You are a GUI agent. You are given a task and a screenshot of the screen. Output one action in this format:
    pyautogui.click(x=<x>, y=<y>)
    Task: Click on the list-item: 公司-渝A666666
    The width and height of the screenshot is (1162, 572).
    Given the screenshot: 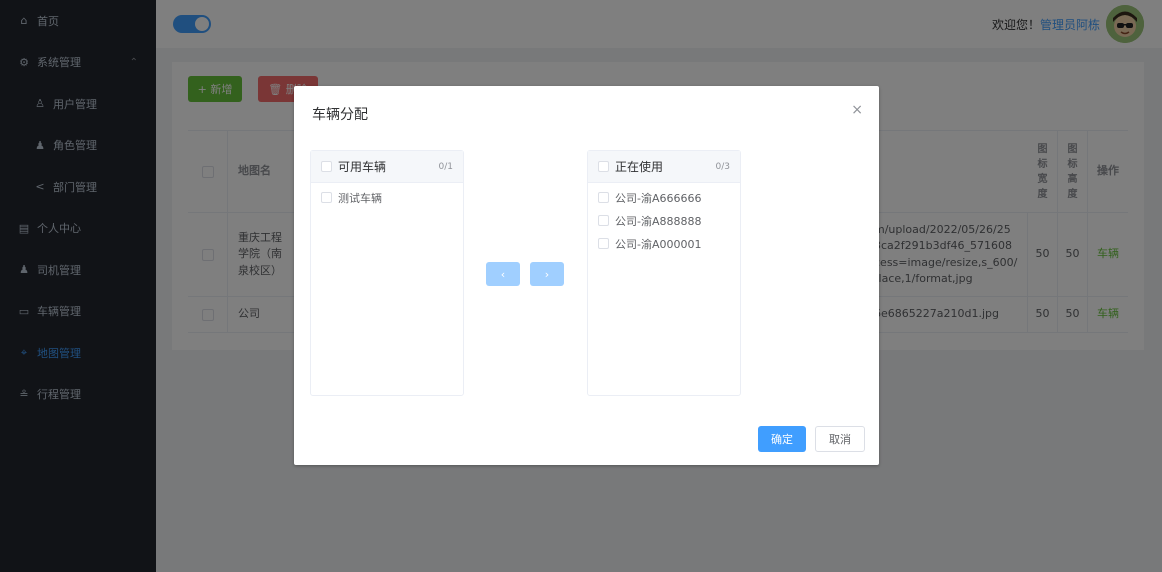 What is the action you would take?
    pyautogui.click(x=664, y=197)
    